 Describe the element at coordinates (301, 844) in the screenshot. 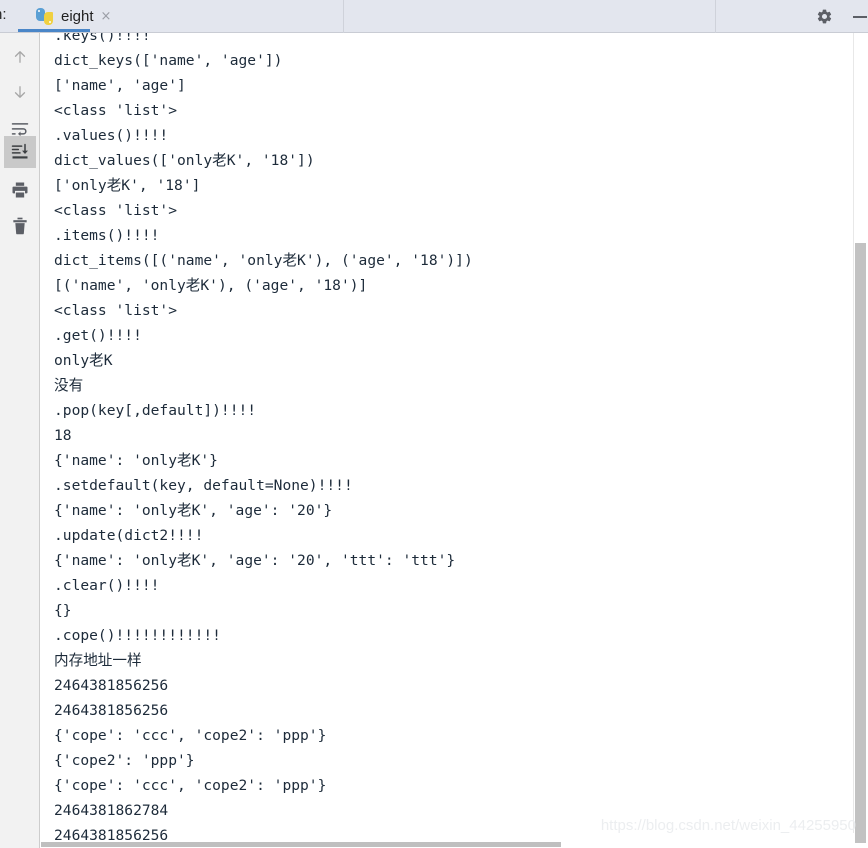

I see `horizontal-scrollbar-thumb` at that location.